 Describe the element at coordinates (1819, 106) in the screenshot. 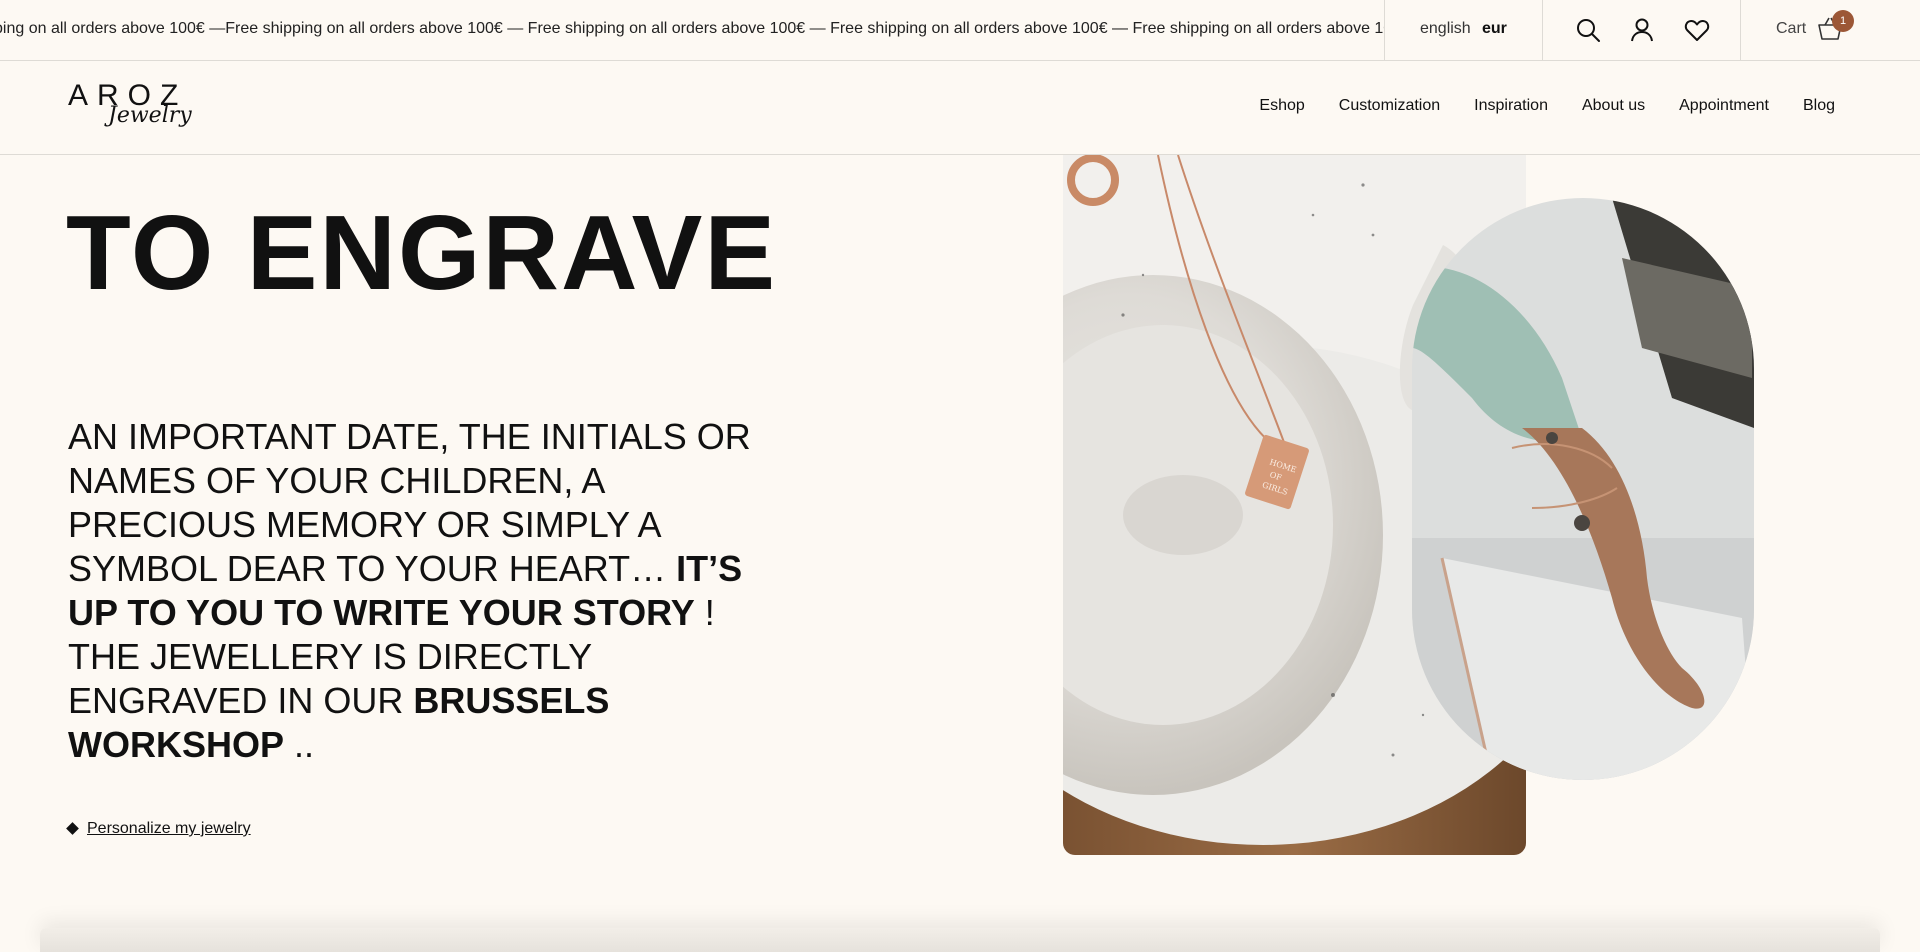

I see `nav-item-blog: Blog` at that location.